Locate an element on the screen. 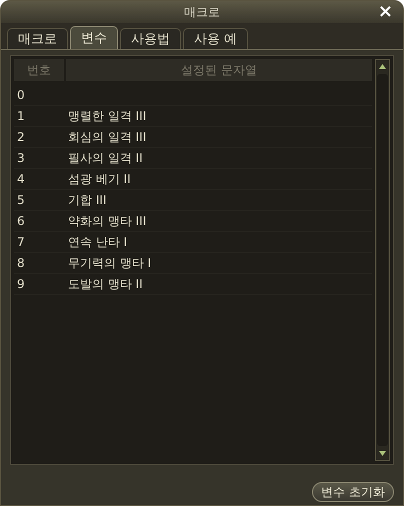  tab: 사용법 is located at coordinates (150, 39).